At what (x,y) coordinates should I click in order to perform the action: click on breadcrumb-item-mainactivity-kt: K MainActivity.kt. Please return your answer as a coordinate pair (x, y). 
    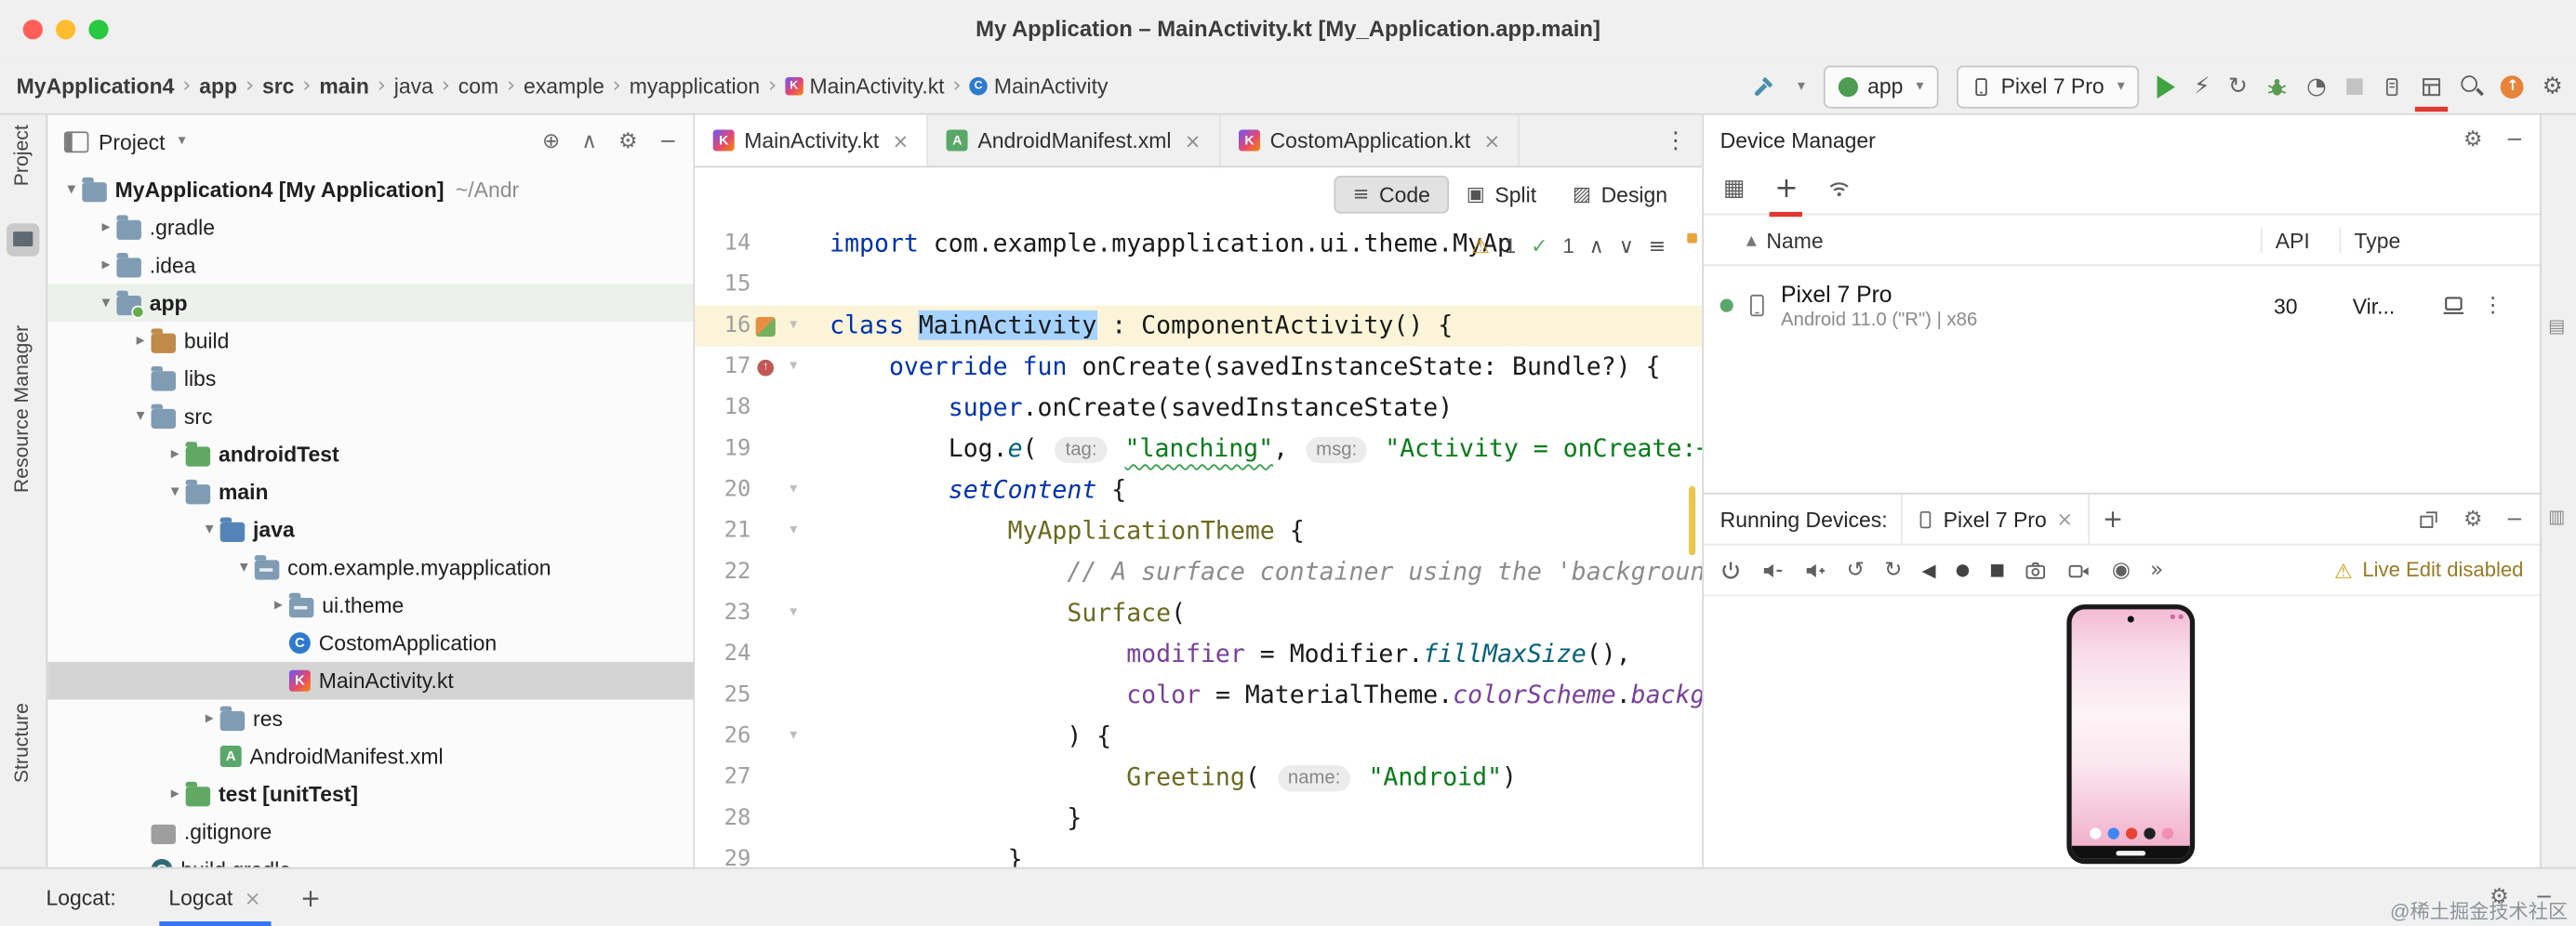
    Looking at the image, I should click on (864, 86).